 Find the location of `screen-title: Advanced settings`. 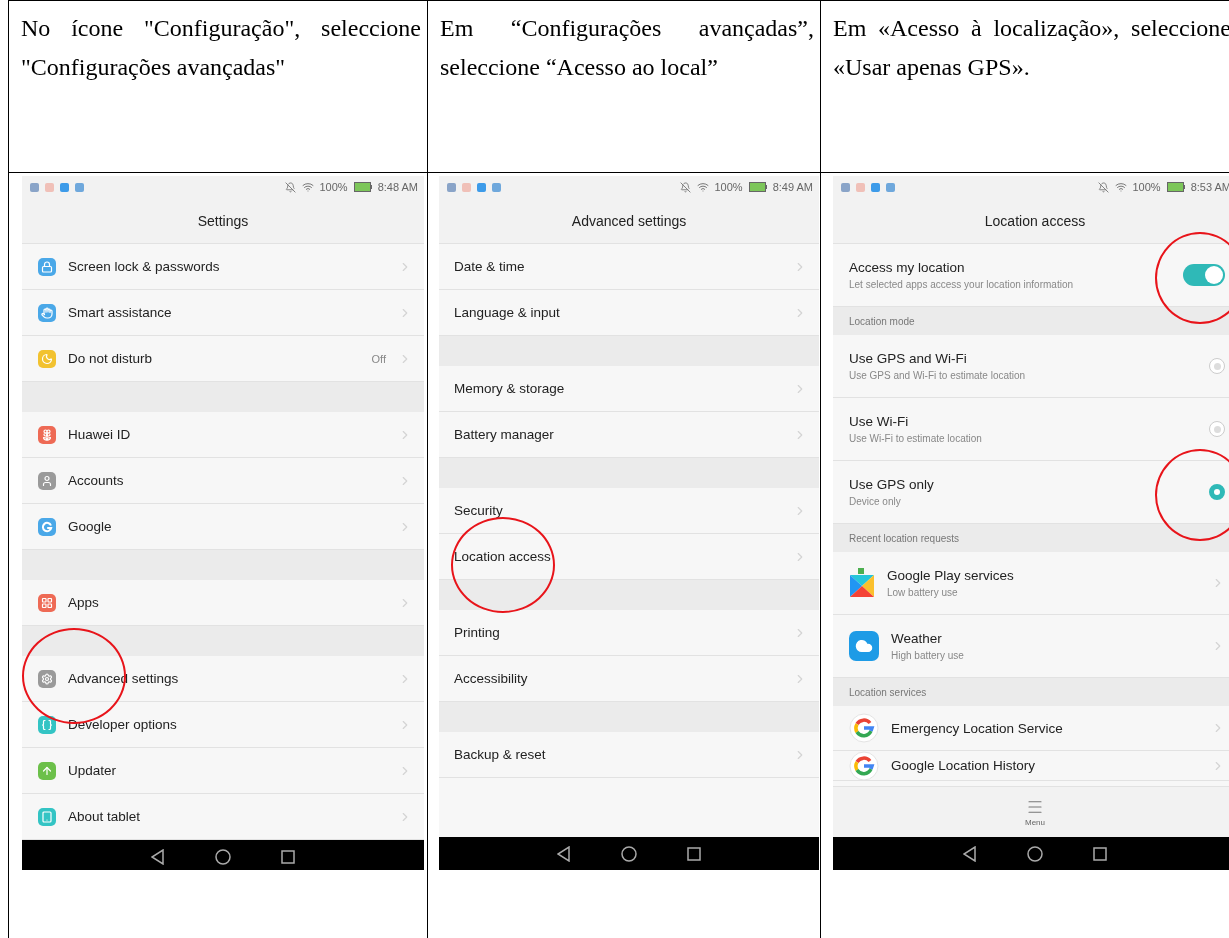

screen-title: Advanced settings is located at coordinates (629, 221).